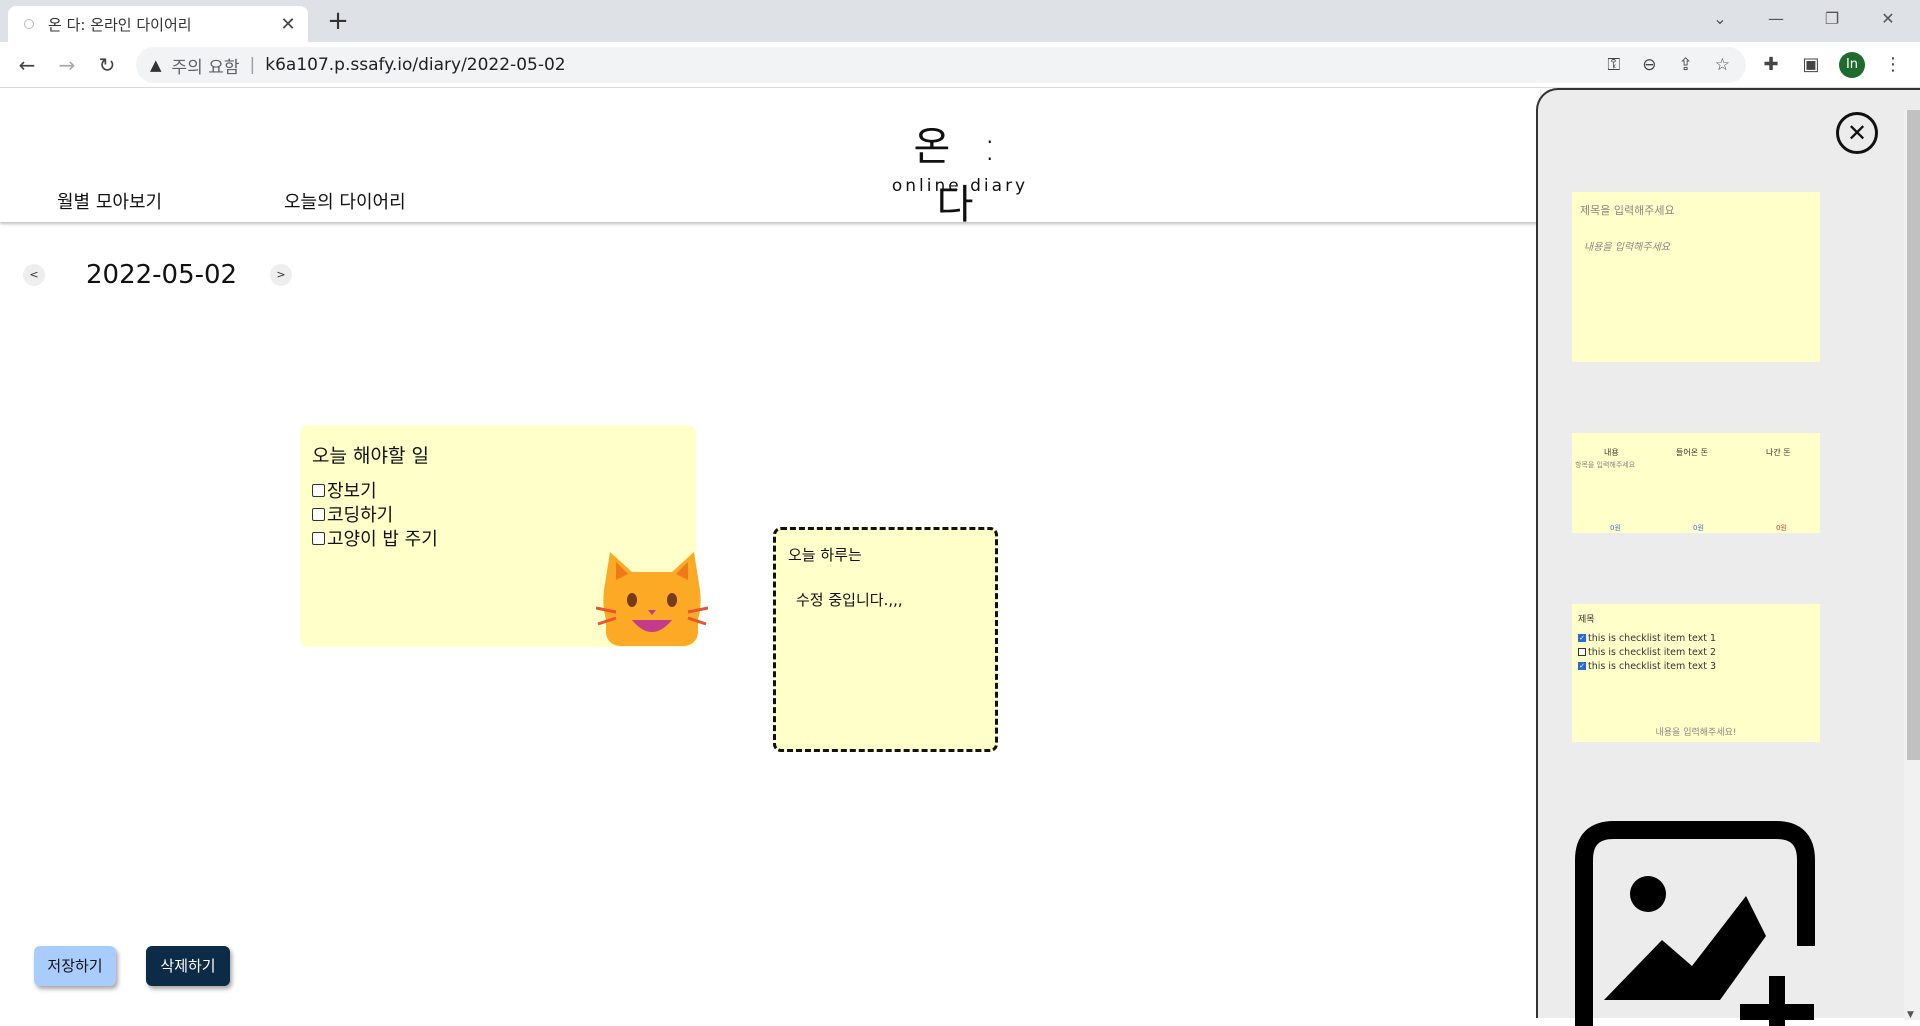 Image resolution: width=1920 pixels, height=1026 pixels. What do you see at coordinates (281, 275) in the screenshot?
I see `next-date-button: >` at bounding box center [281, 275].